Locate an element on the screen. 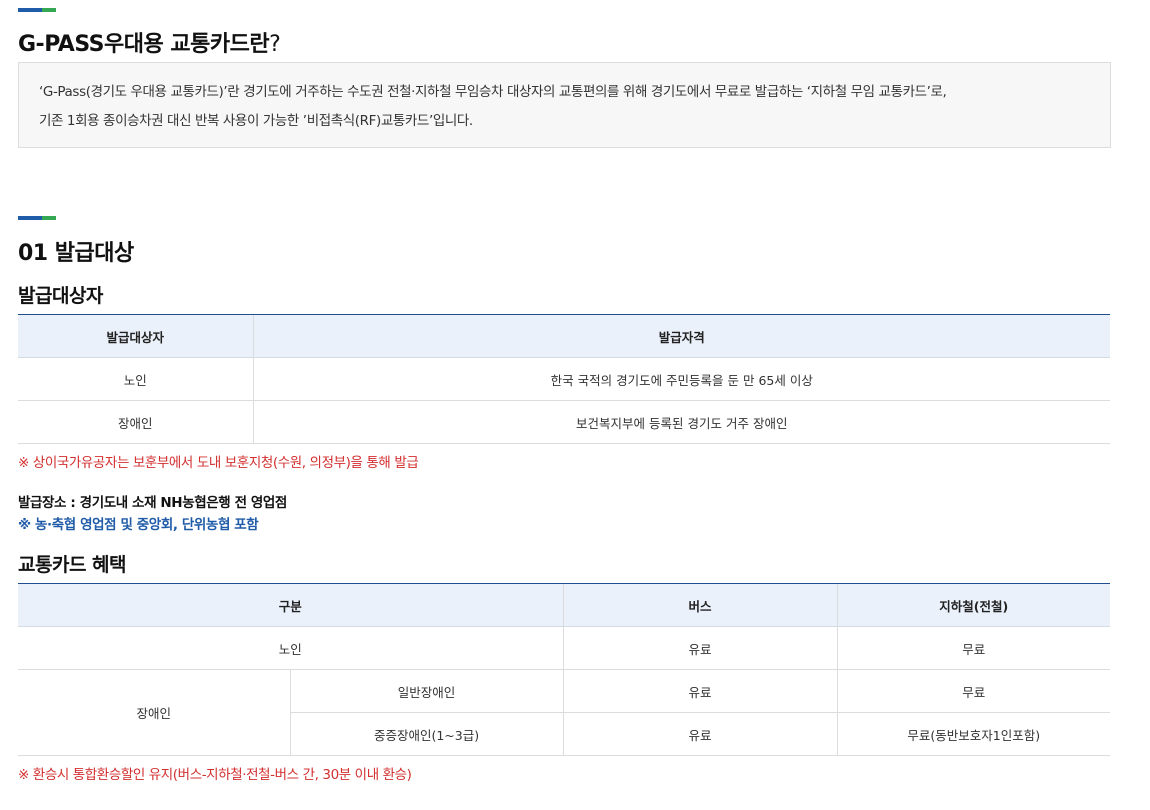 Image resolution: width=1150 pixels, height=810 pixels. target-cell: 노인 is located at coordinates (135, 379).